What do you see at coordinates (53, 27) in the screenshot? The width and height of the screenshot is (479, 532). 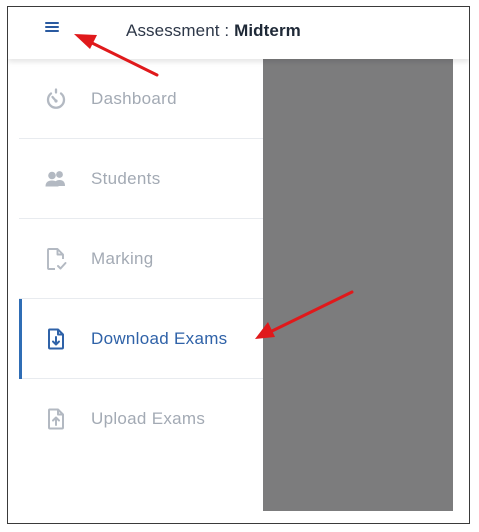 I see `hamburger-menu-icon` at bounding box center [53, 27].